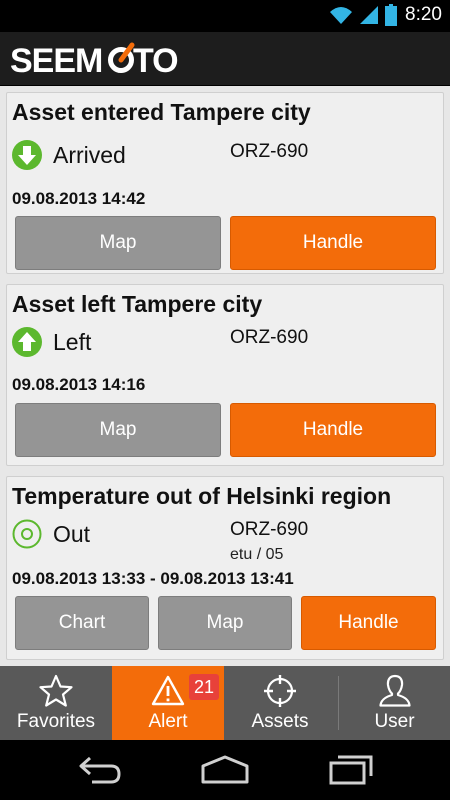 The image size is (450, 800). Describe the element at coordinates (394, 721) in the screenshot. I see `tab-label: User` at that location.